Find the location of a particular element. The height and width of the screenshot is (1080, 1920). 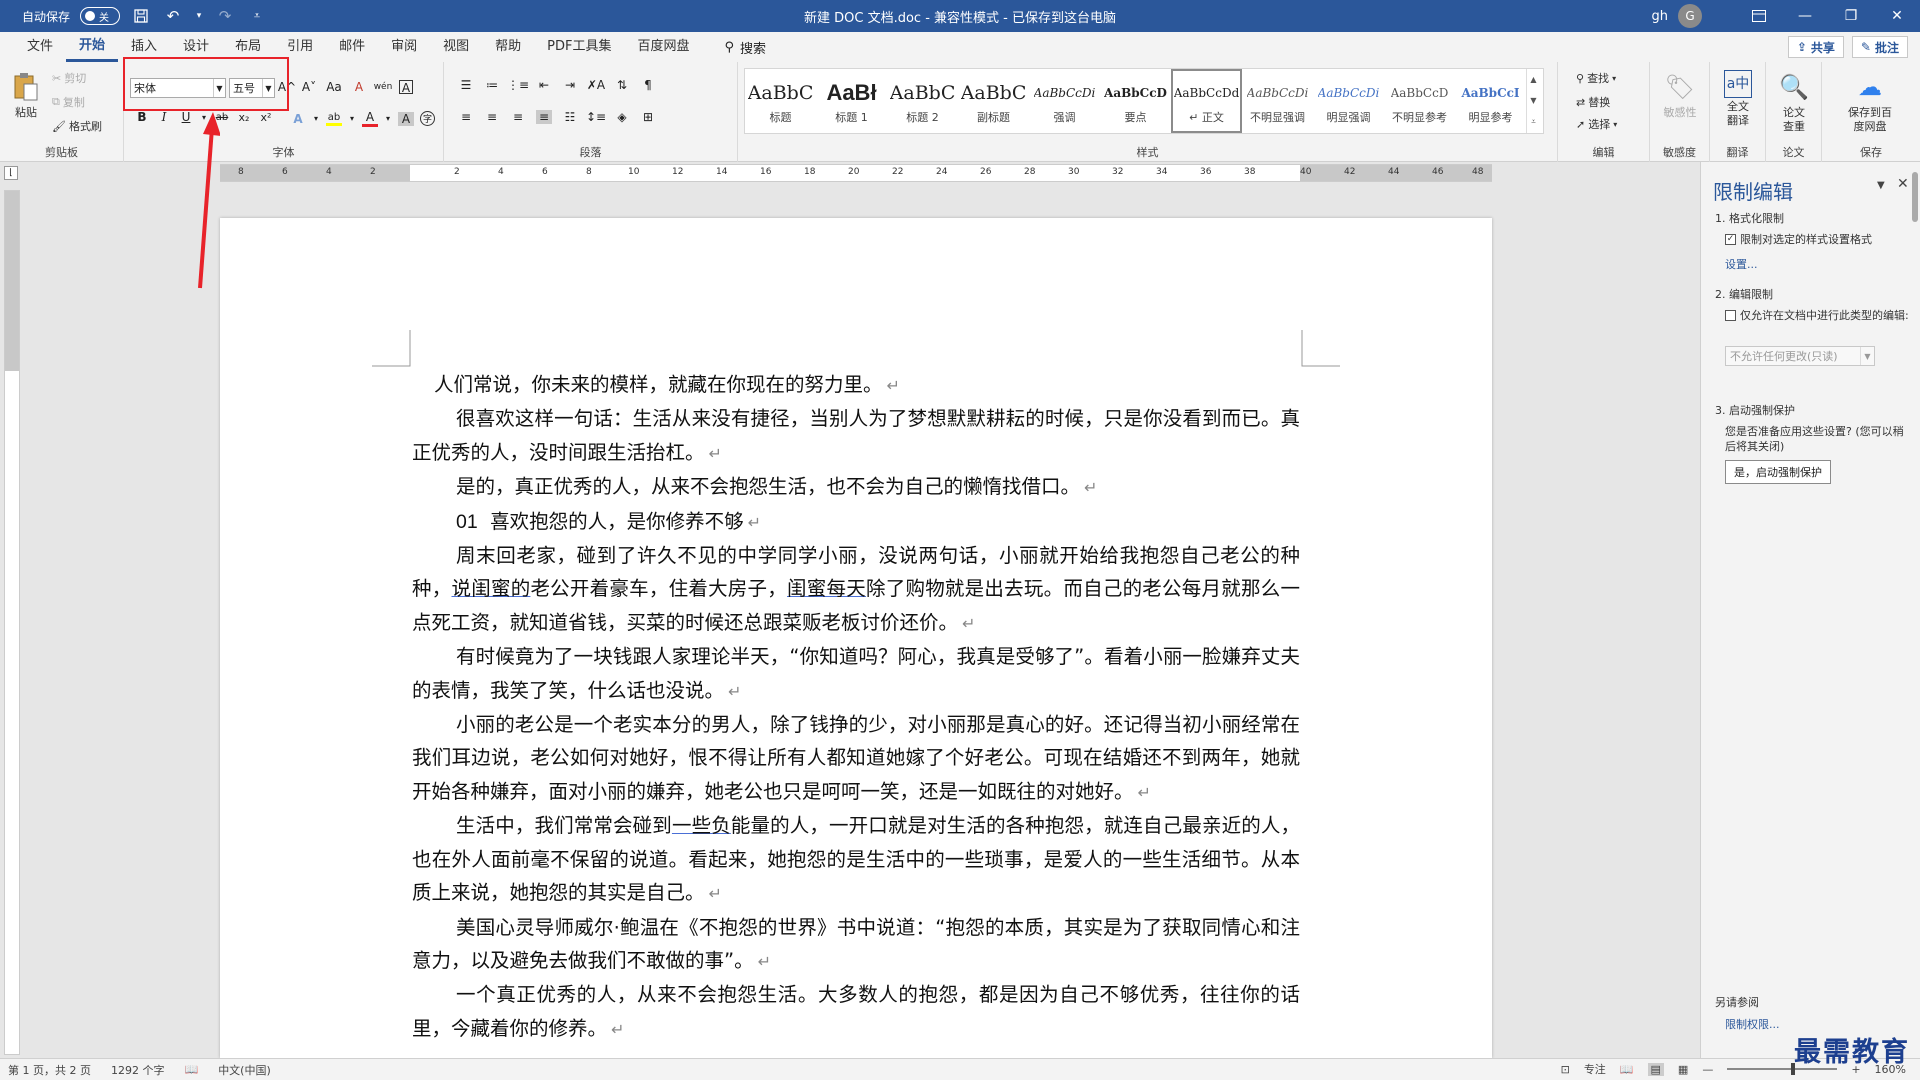

paste-button: 粘贴 is located at coordinates (26, 95).